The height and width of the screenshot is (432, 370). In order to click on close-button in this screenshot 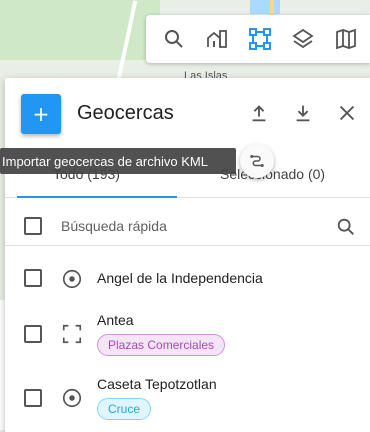, I will do `click(347, 113)`.